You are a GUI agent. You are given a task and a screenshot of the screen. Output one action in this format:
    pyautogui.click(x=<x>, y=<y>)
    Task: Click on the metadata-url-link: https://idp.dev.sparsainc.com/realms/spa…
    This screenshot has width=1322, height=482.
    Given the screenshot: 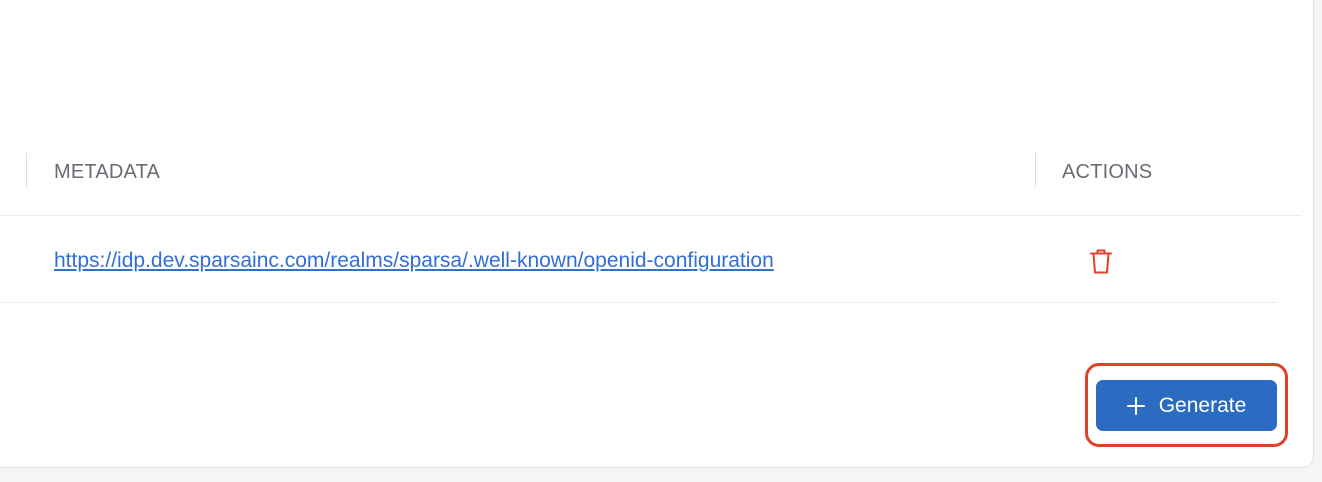 What is the action you would take?
    pyautogui.click(x=414, y=261)
    